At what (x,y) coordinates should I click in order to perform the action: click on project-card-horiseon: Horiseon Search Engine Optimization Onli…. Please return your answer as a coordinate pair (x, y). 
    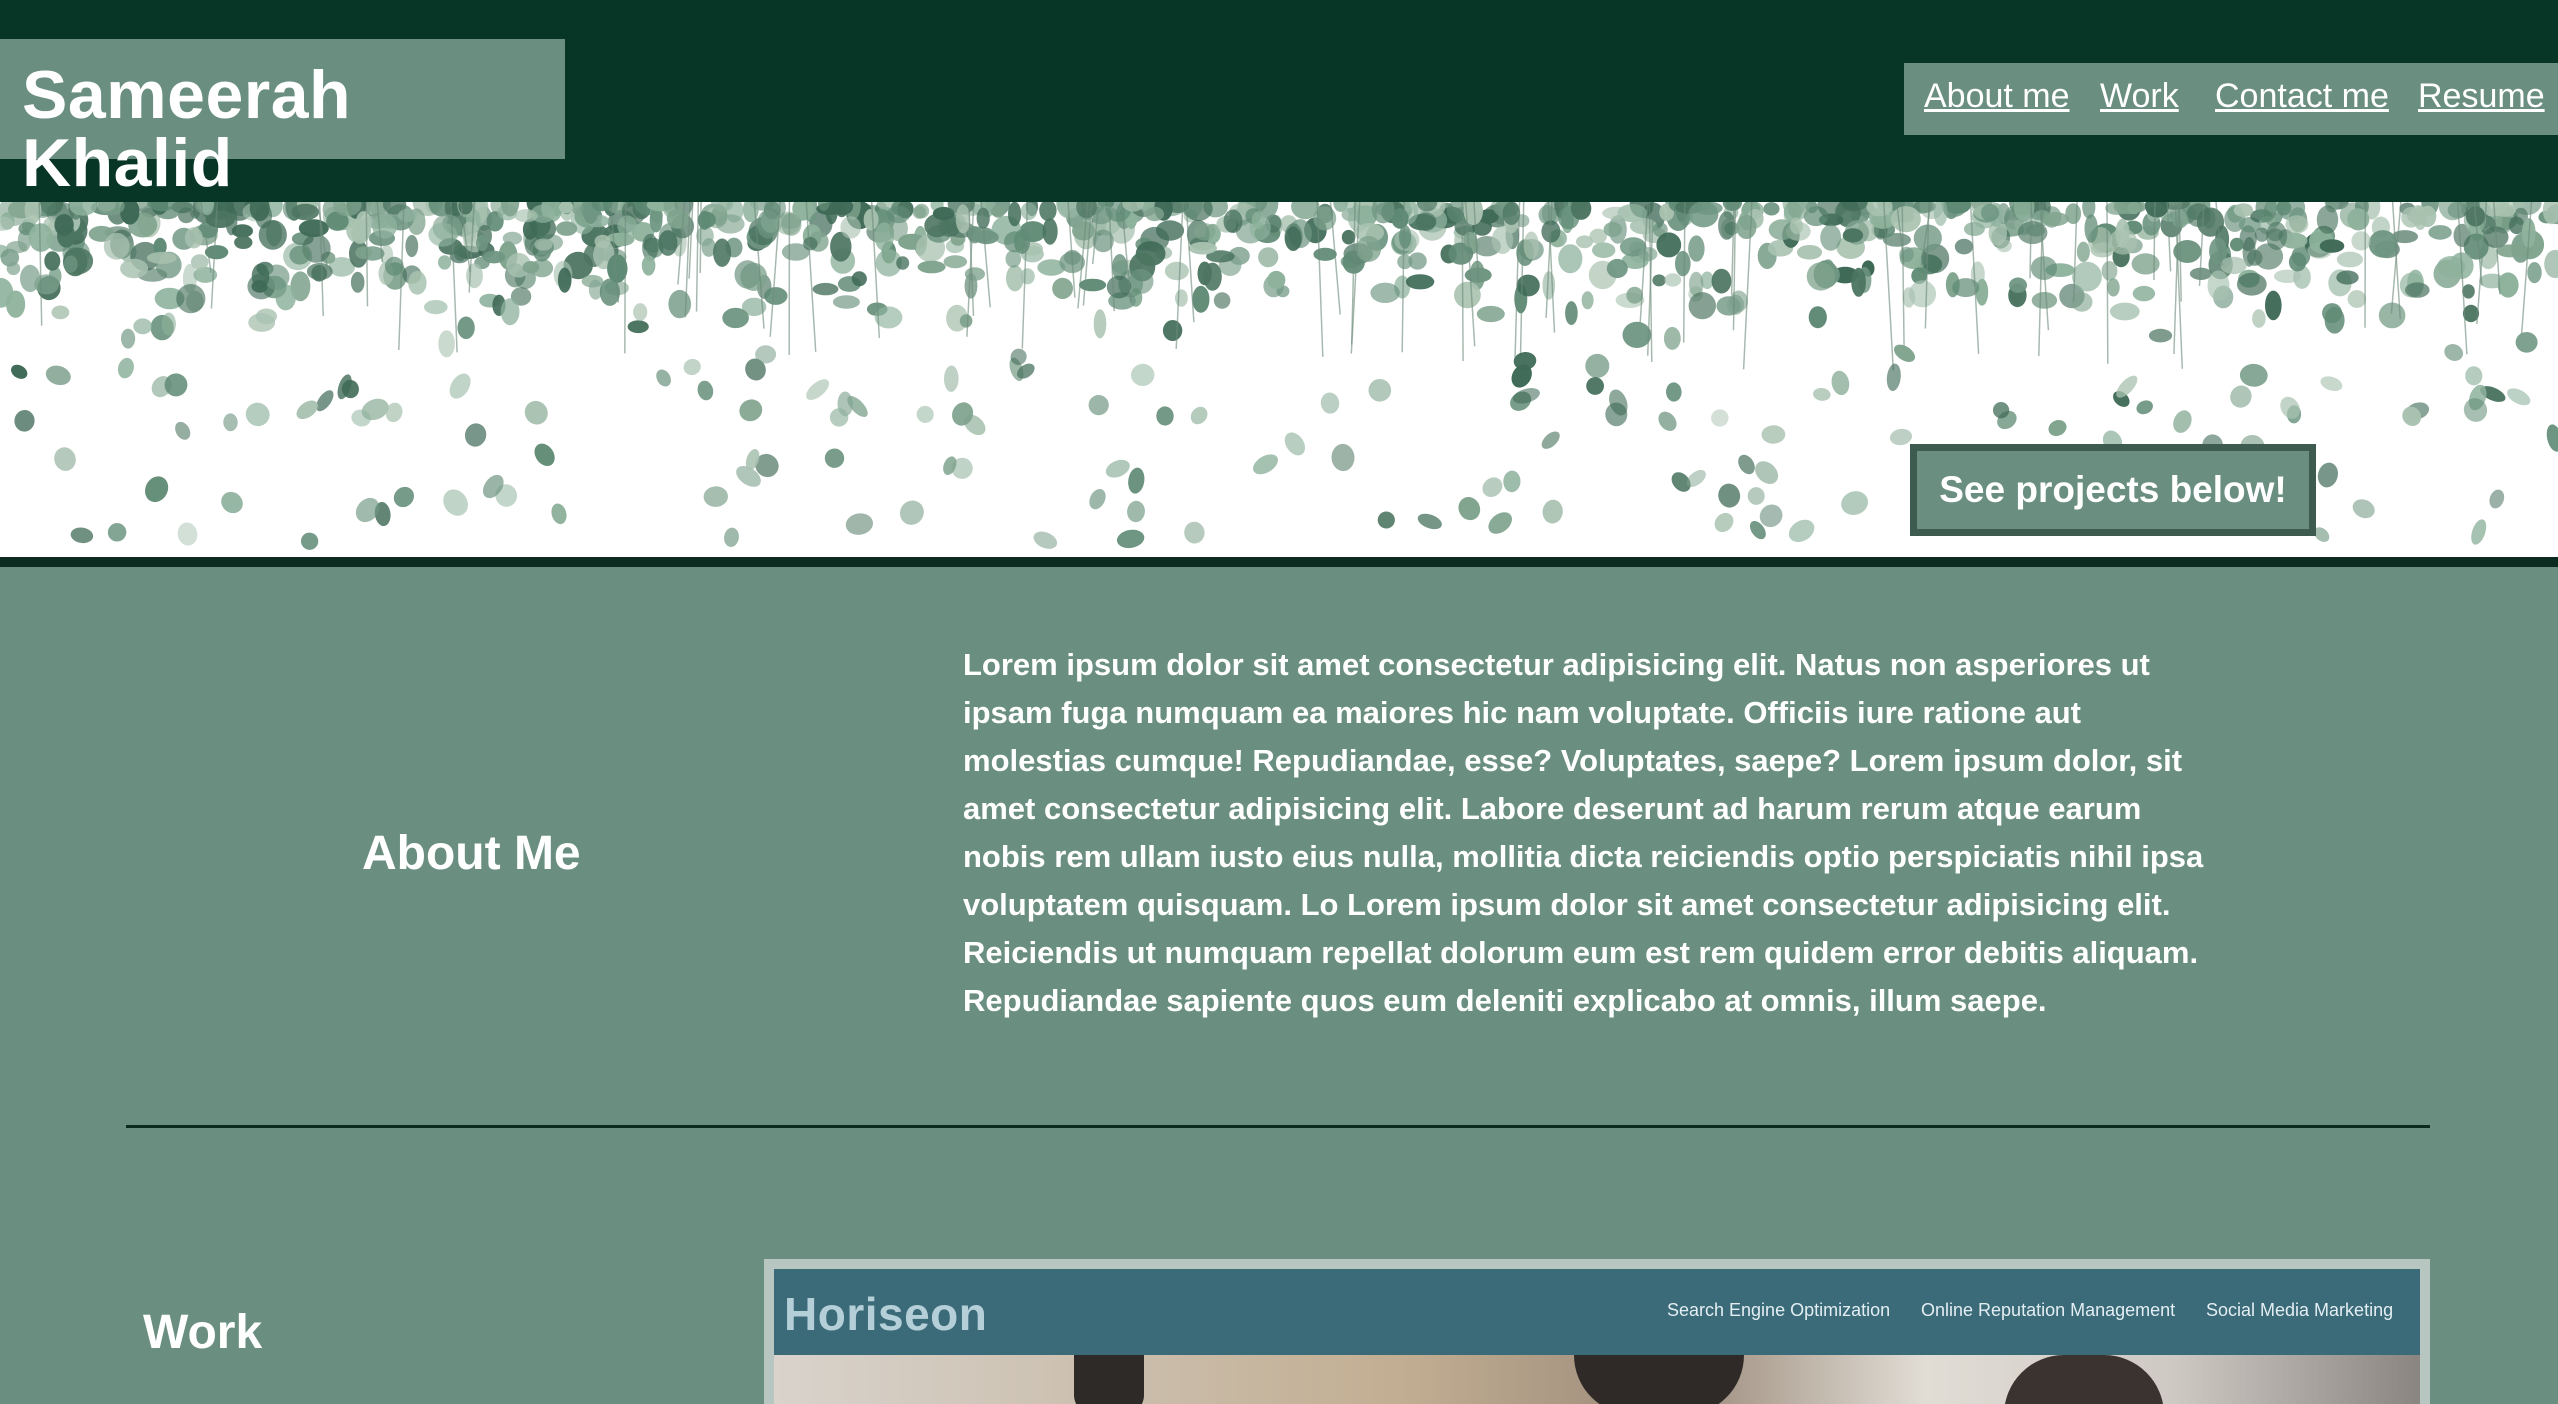
    Looking at the image, I should click on (1597, 1331).